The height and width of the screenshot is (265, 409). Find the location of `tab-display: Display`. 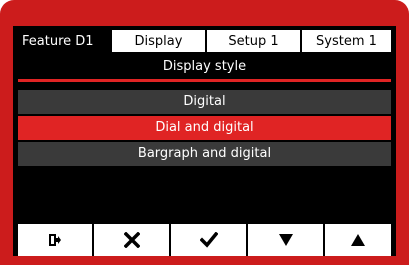

tab-display: Display is located at coordinates (157, 41).